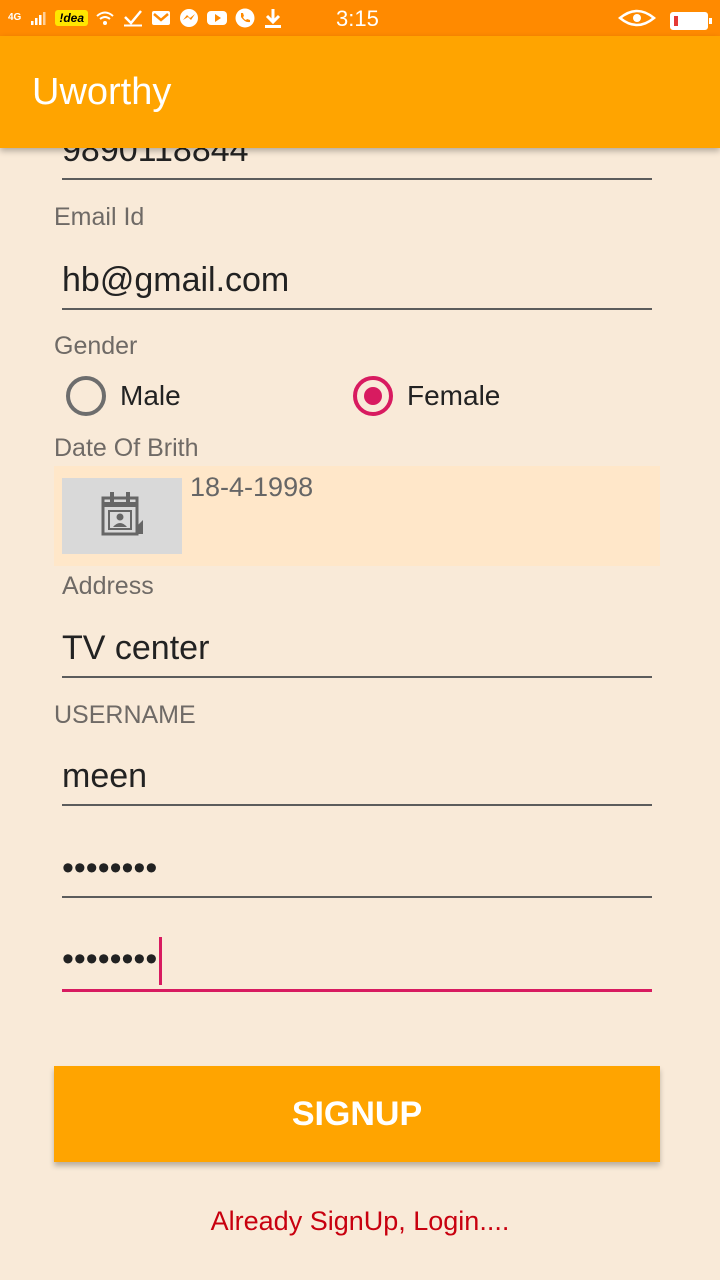 The width and height of the screenshot is (720, 1280). What do you see at coordinates (357, 772) in the screenshot?
I see `username-field: meen` at bounding box center [357, 772].